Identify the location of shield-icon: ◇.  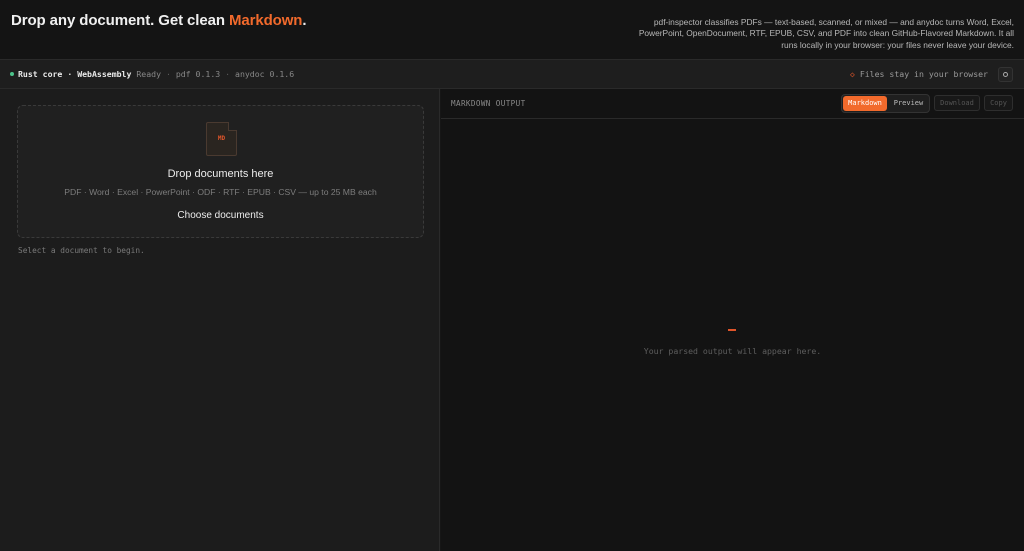
(852, 74).